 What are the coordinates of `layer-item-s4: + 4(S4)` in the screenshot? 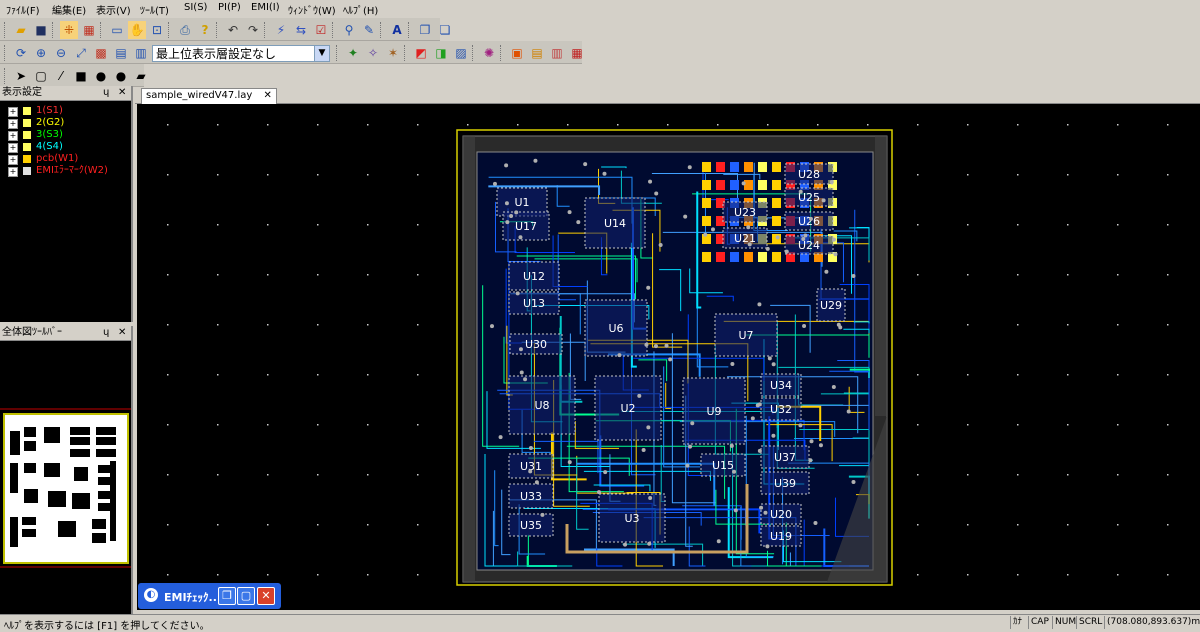 It's located at (65, 147).